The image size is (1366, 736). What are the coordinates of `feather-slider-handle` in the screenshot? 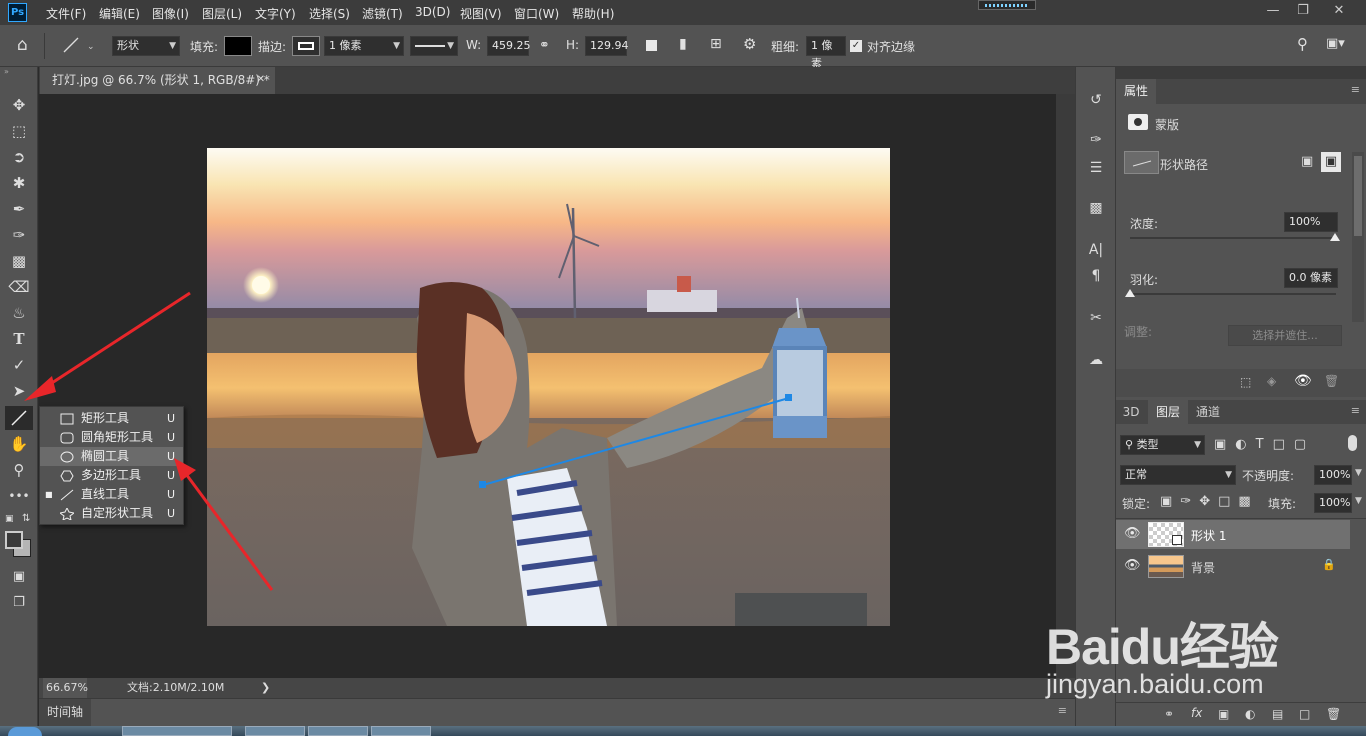 It's located at (1130, 293).